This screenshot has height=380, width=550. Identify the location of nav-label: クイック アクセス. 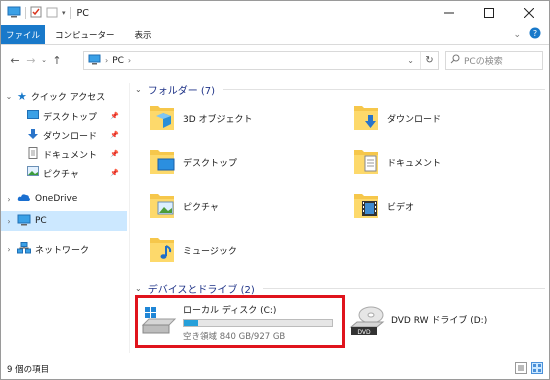
(68, 97).